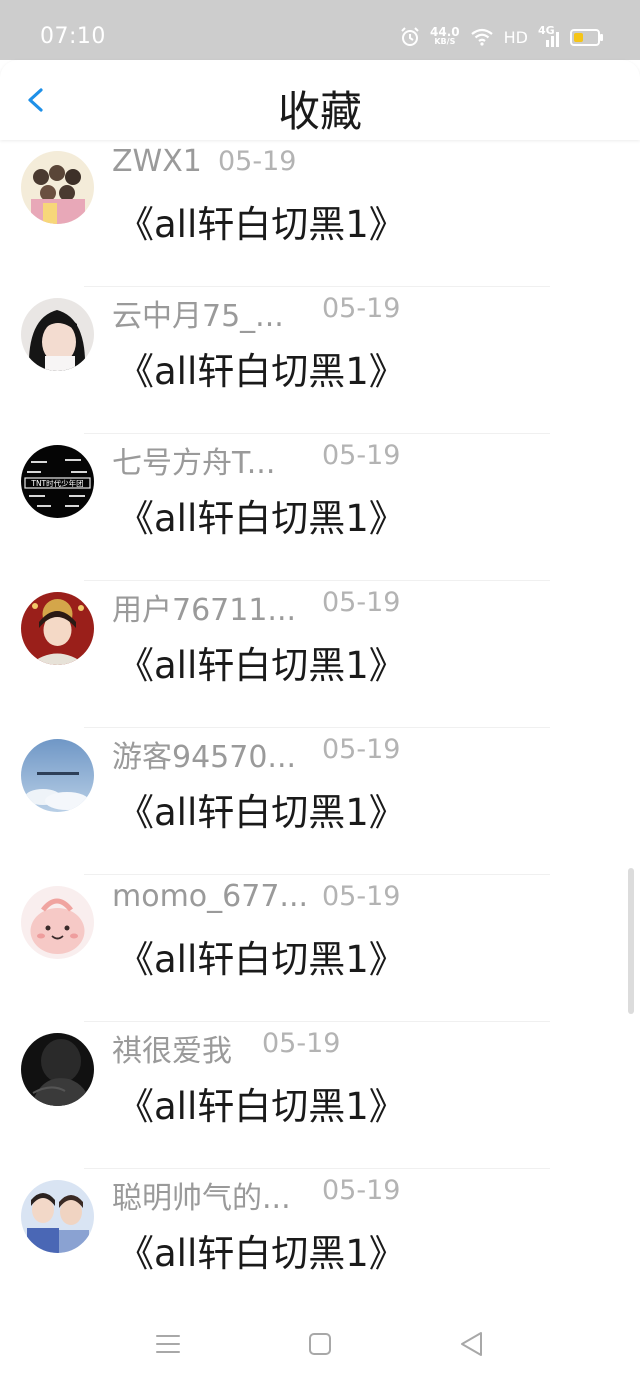  I want to click on list-item: TNT时代少年团 七号方舟T... 05-19 《all轩白切黑1》, so click(320, 507).